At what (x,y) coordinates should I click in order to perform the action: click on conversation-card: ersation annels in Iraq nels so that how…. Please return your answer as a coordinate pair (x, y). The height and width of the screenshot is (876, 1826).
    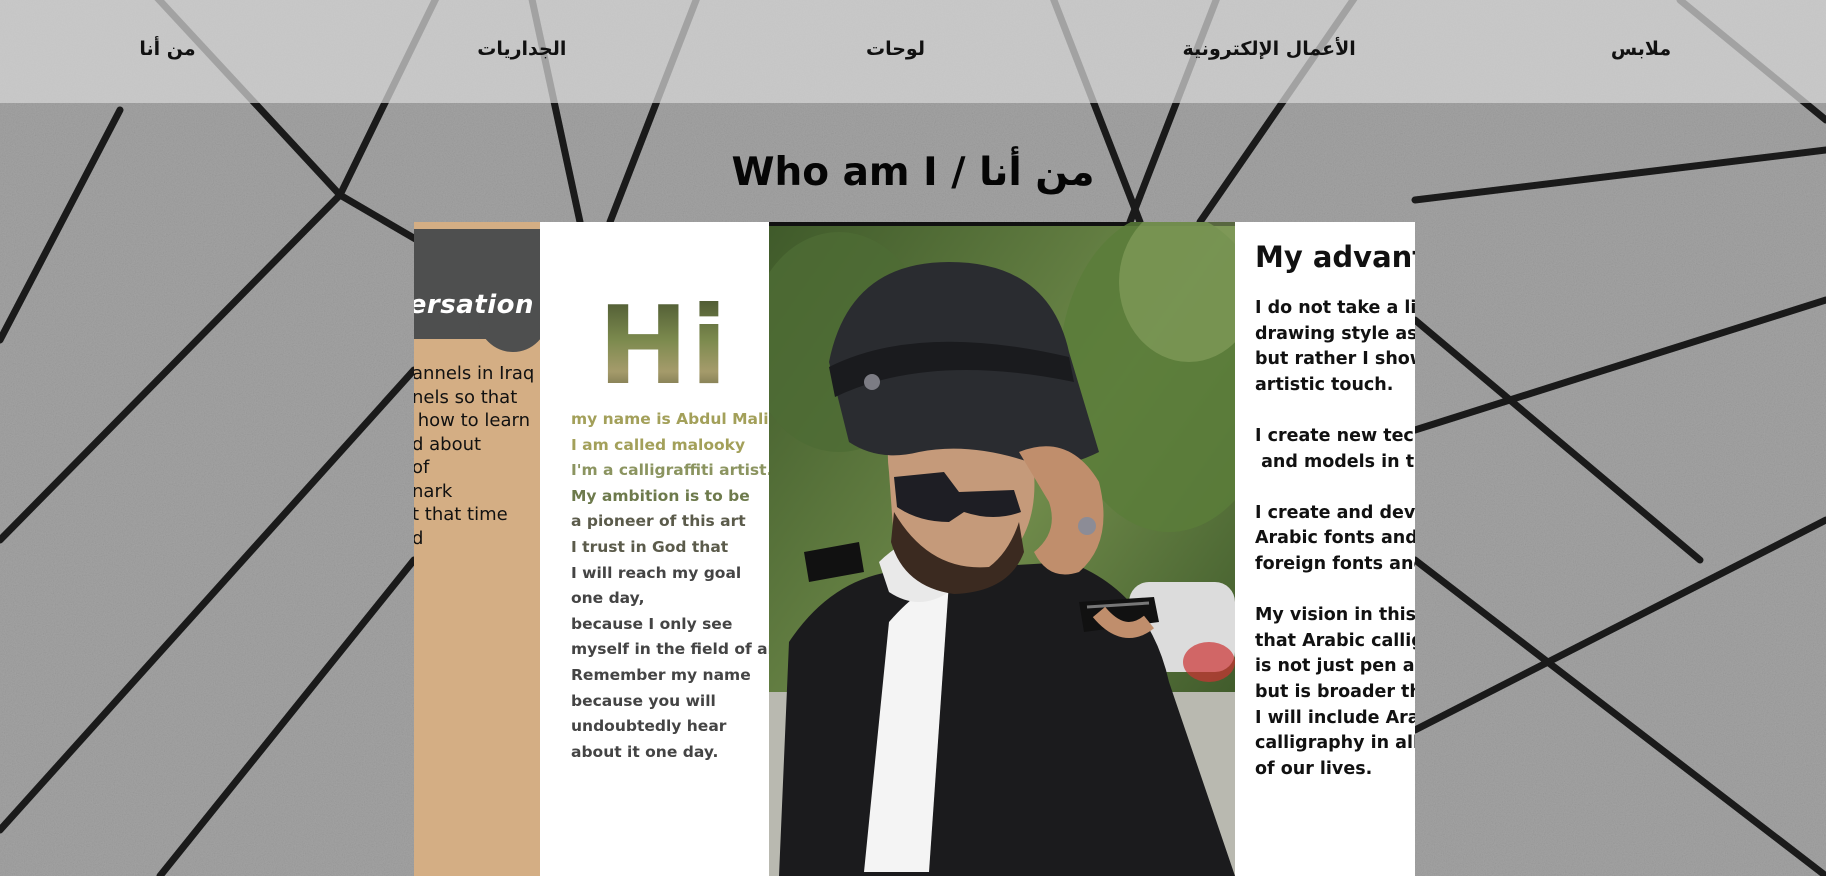
    Looking at the image, I should click on (477, 549).